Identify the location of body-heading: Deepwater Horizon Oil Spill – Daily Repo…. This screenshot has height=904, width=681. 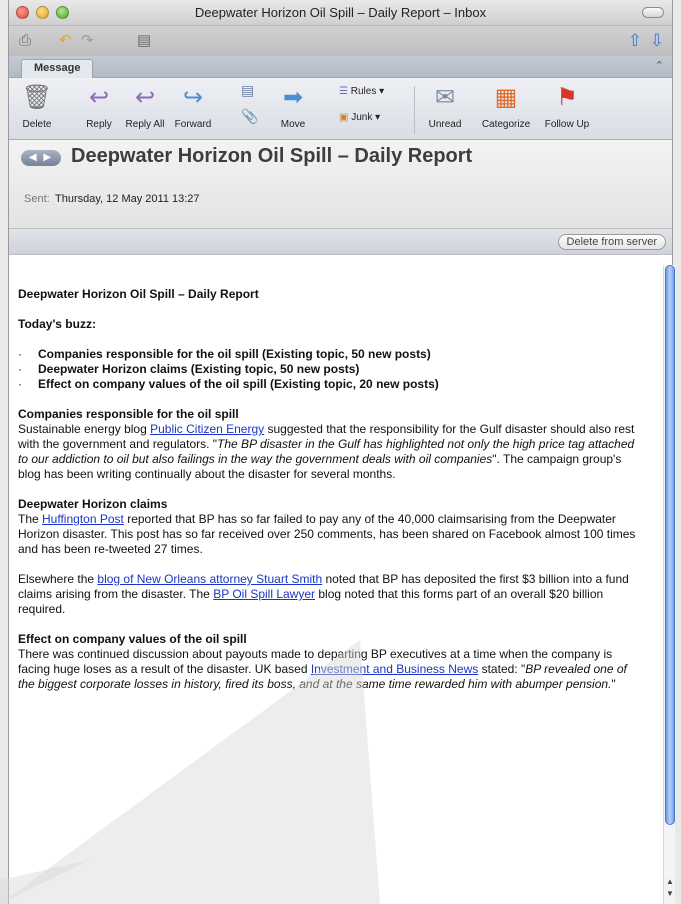
(138, 294).